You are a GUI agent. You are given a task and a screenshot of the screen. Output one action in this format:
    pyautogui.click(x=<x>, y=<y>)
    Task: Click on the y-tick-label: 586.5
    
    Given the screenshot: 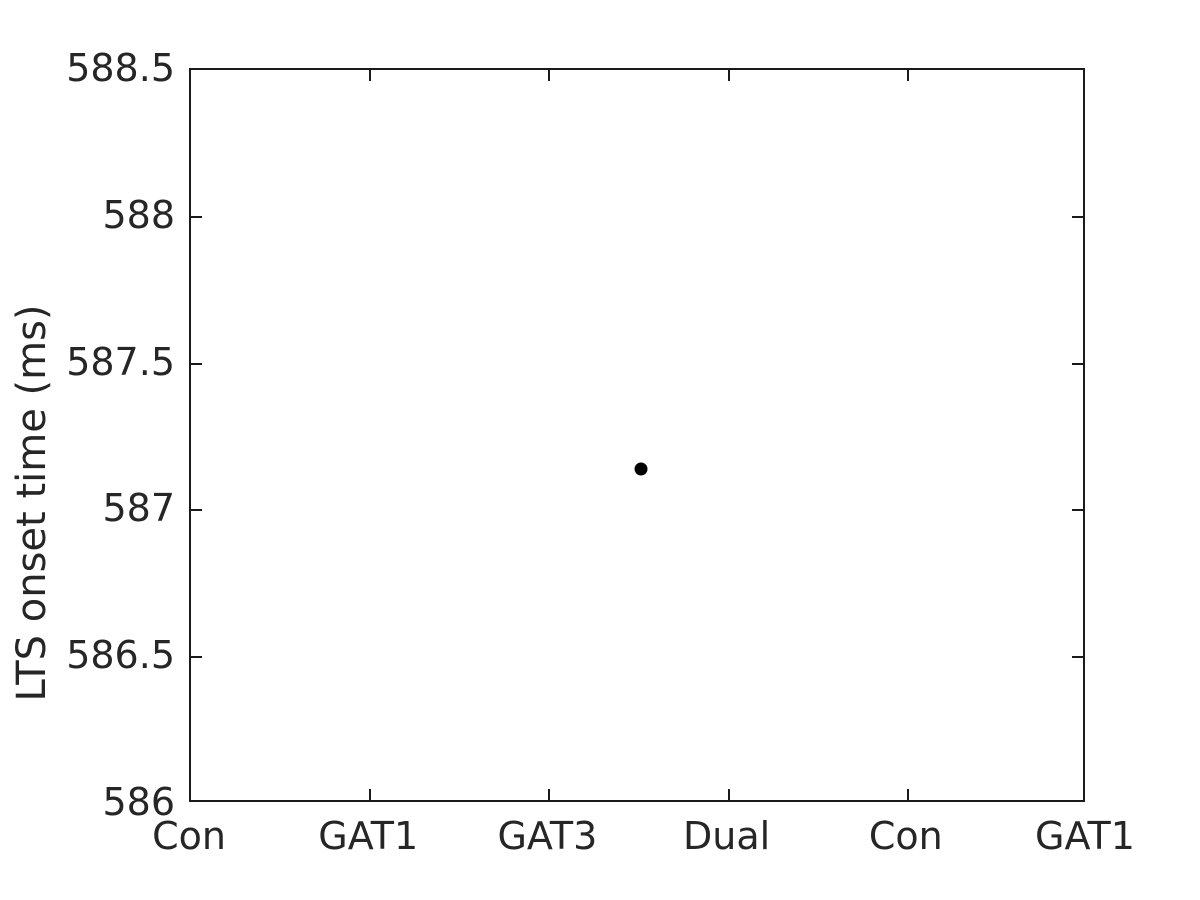 What is the action you would take?
    pyautogui.click(x=120, y=655)
    